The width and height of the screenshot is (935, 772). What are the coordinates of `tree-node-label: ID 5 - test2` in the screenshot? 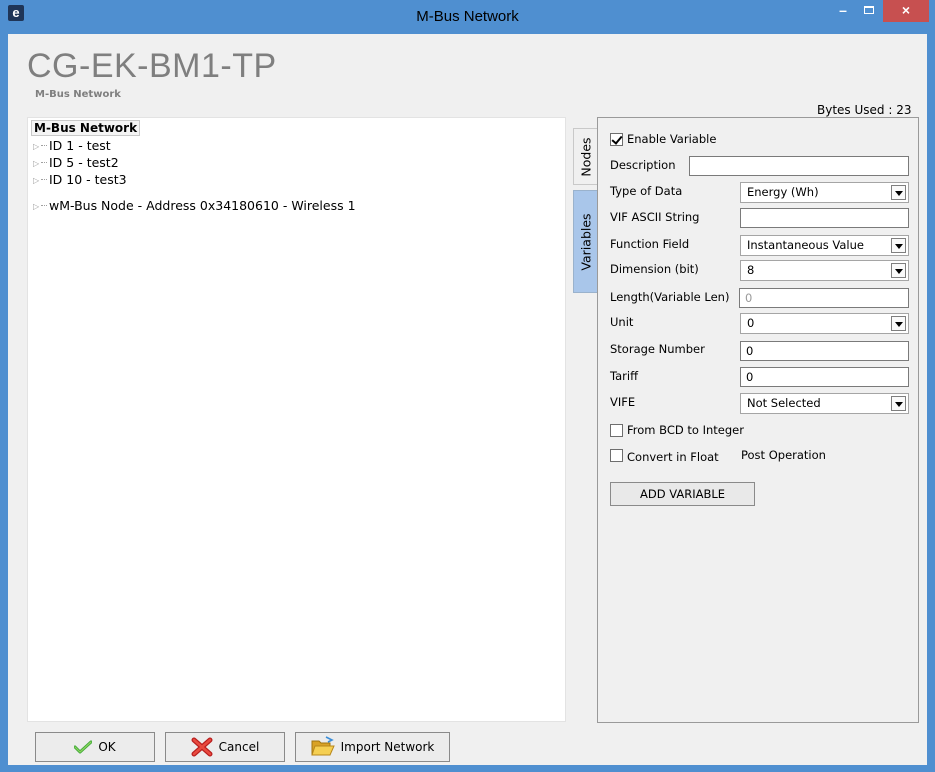 It's located at (84, 162).